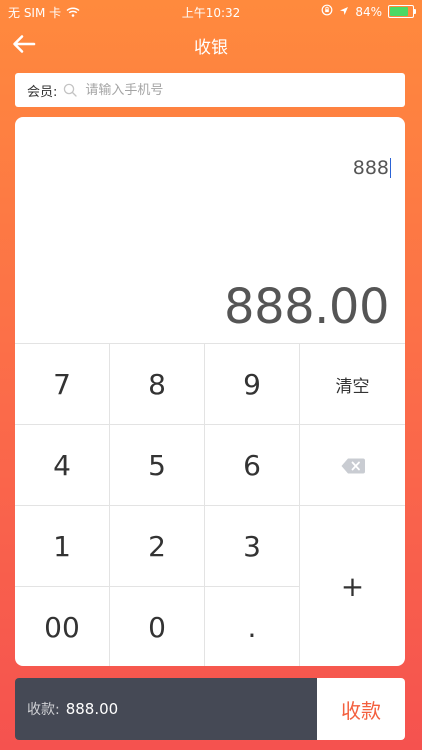 This screenshot has width=422, height=750. I want to click on backspace-icon, so click(353, 465).